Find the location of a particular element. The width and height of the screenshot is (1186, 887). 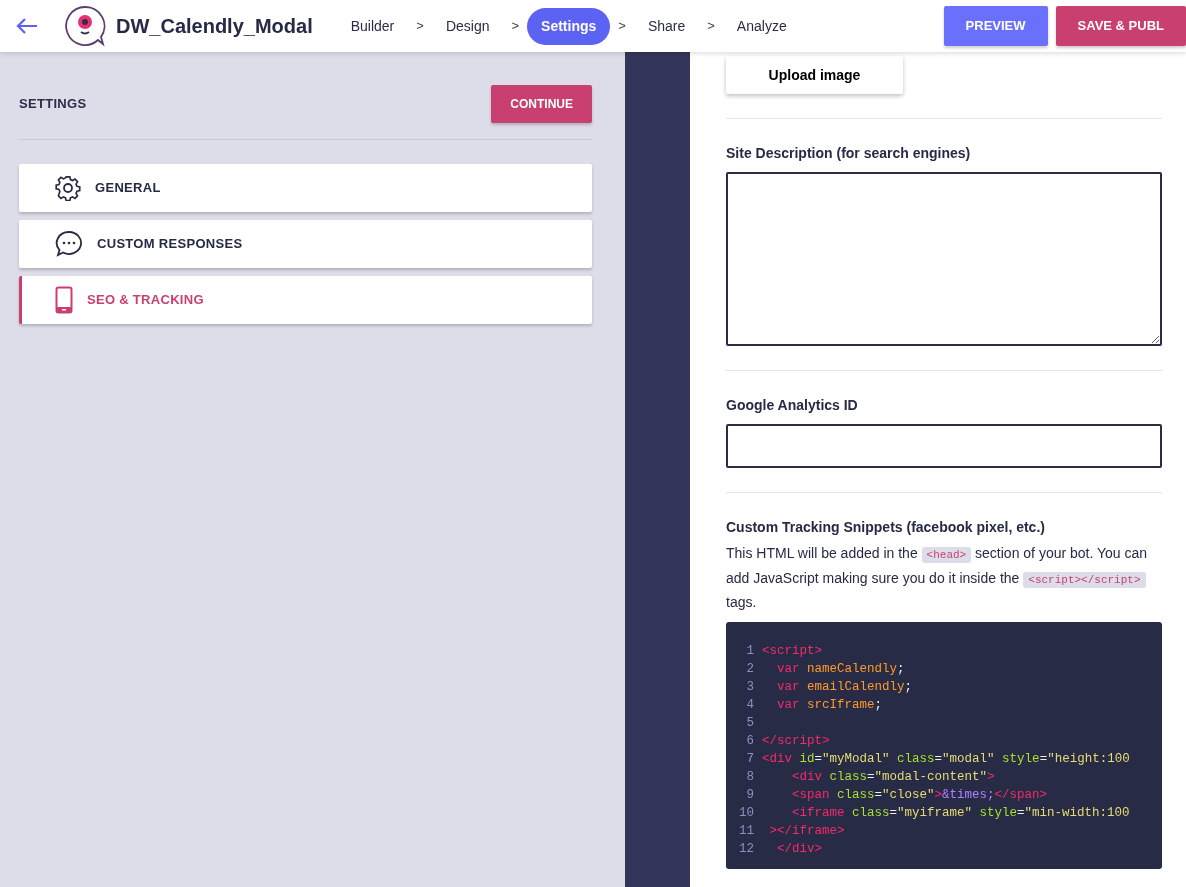

field-label: Site Description (for search engines) is located at coordinates (849, 153).